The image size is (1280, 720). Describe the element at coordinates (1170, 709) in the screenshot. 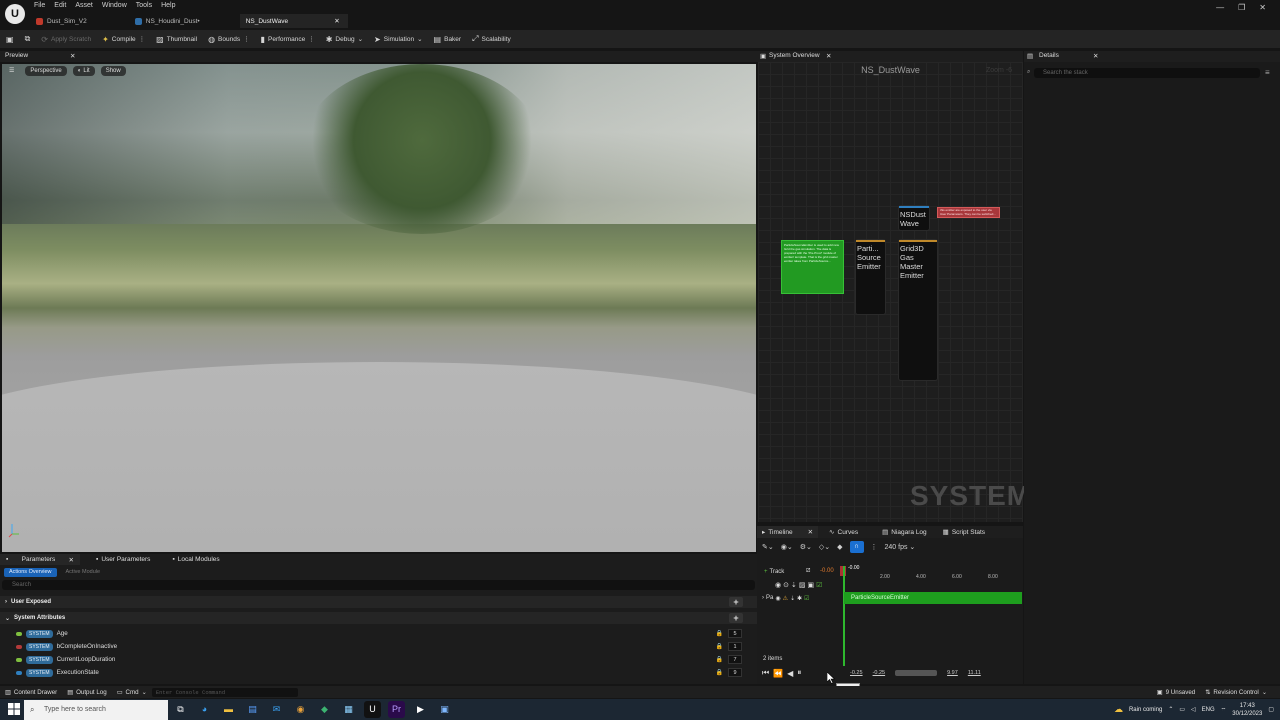

I see `tray-chevron-icon: ⌃` at that location.